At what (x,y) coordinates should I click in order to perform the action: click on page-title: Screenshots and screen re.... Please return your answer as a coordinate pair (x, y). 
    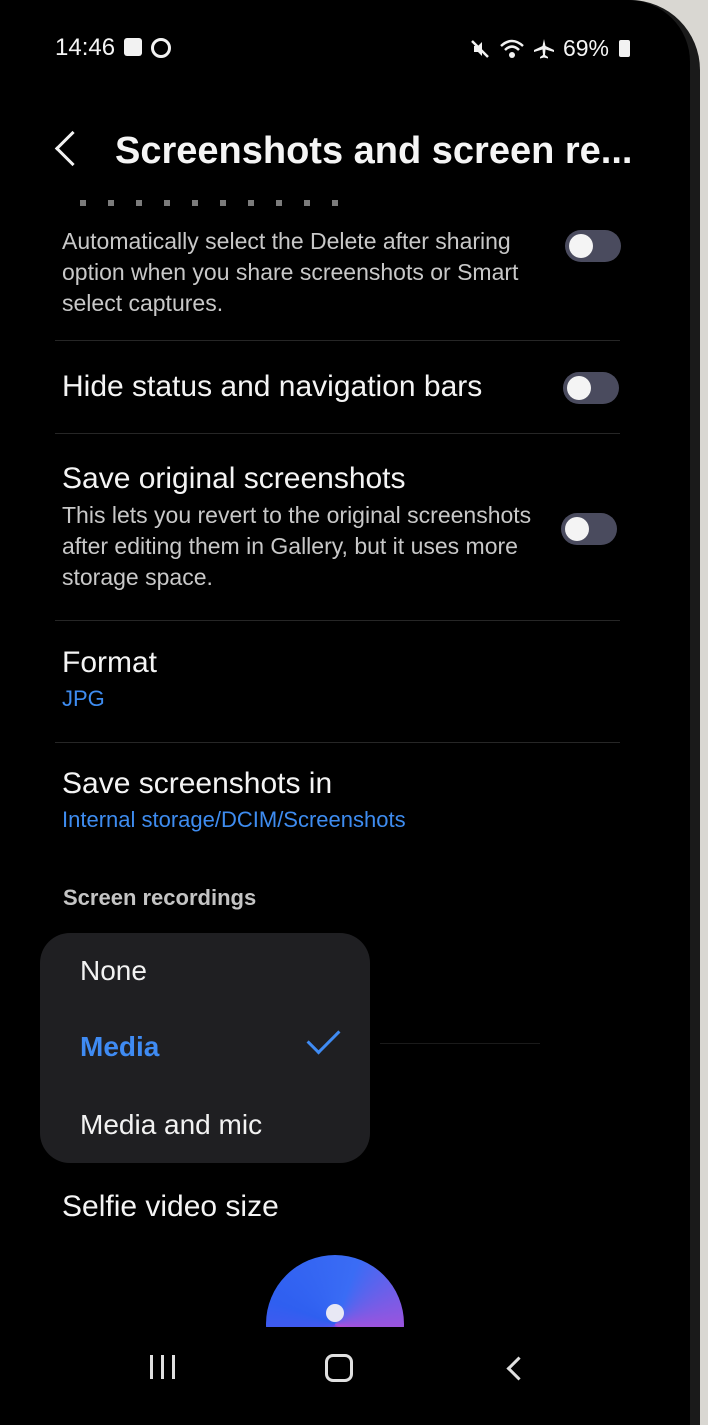
    Looking at the image, I should click on (374, 151).